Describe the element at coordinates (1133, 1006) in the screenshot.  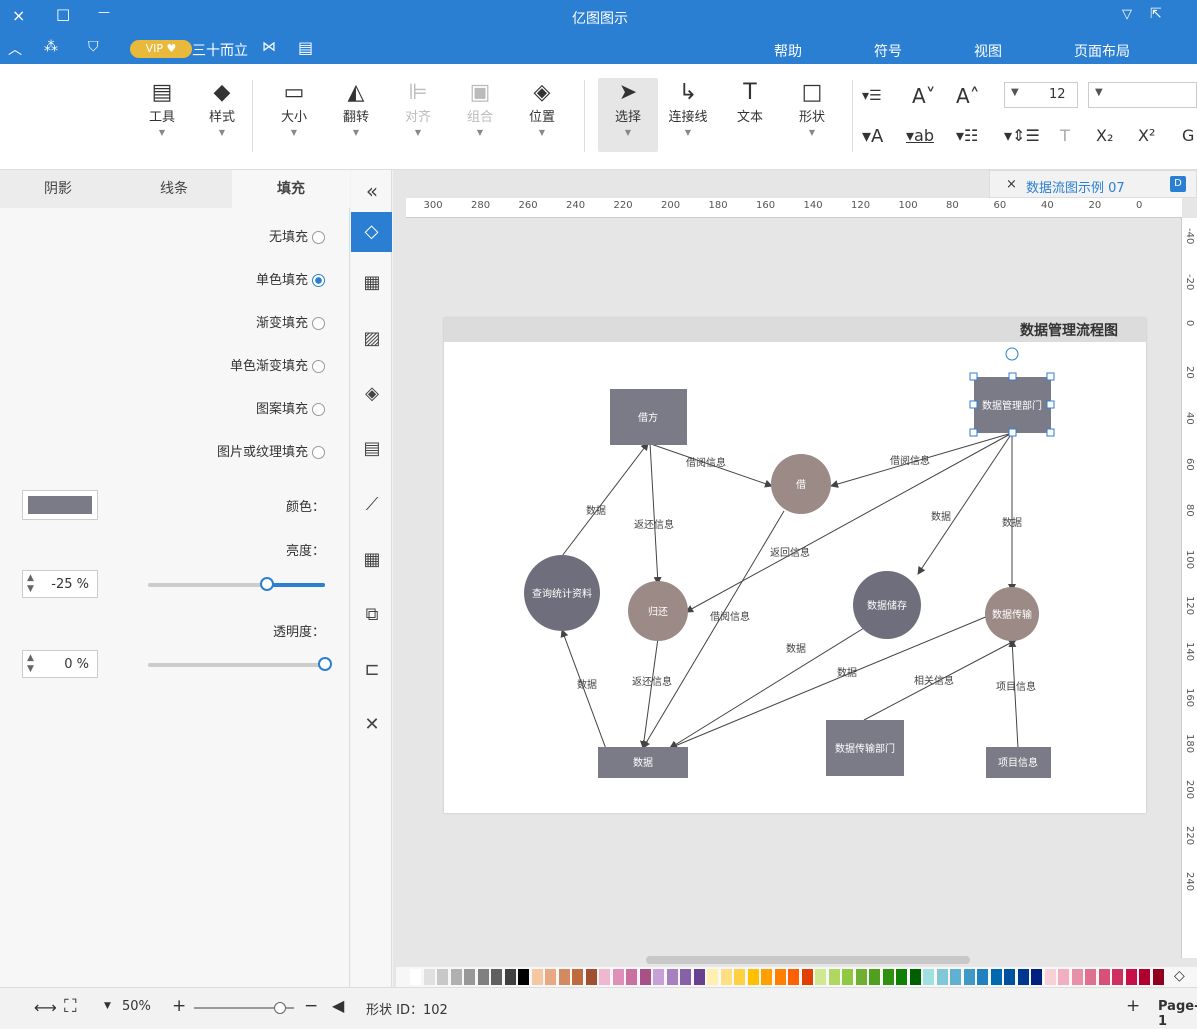
I see `add-page-button: +` at that location.